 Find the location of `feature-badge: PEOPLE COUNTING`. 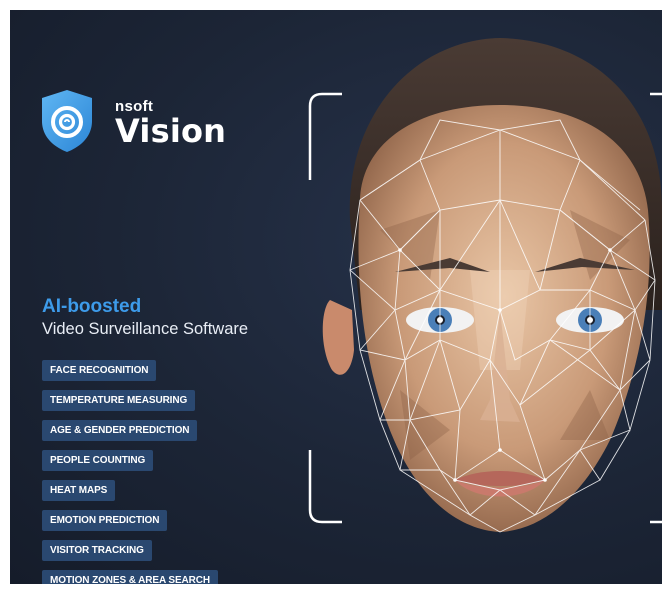

feature-badge: PEOPLE COUNTING is located at coordinates (98, 460).